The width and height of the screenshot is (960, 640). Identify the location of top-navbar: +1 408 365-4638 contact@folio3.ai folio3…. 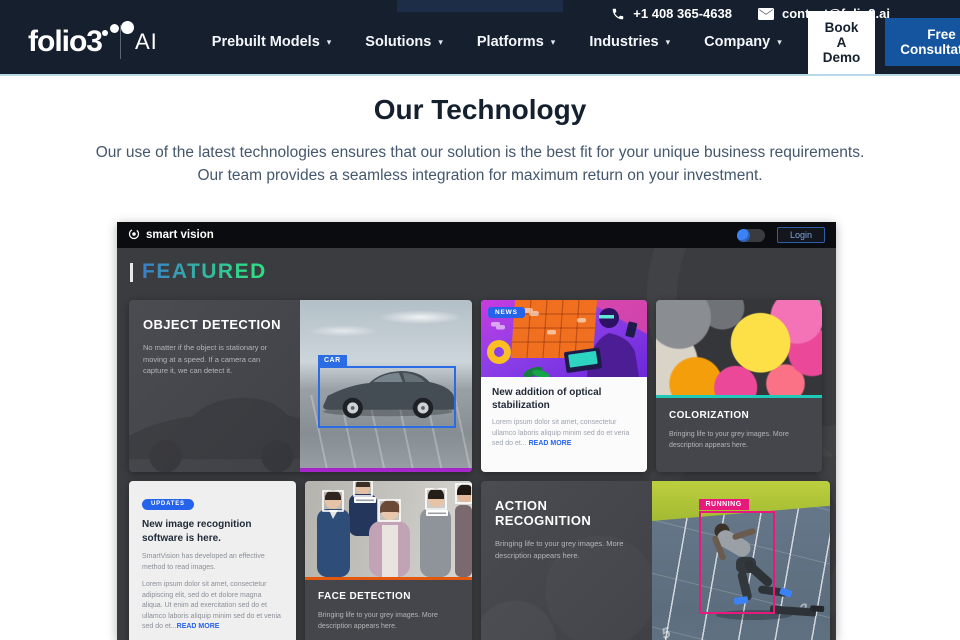
(480, 38).